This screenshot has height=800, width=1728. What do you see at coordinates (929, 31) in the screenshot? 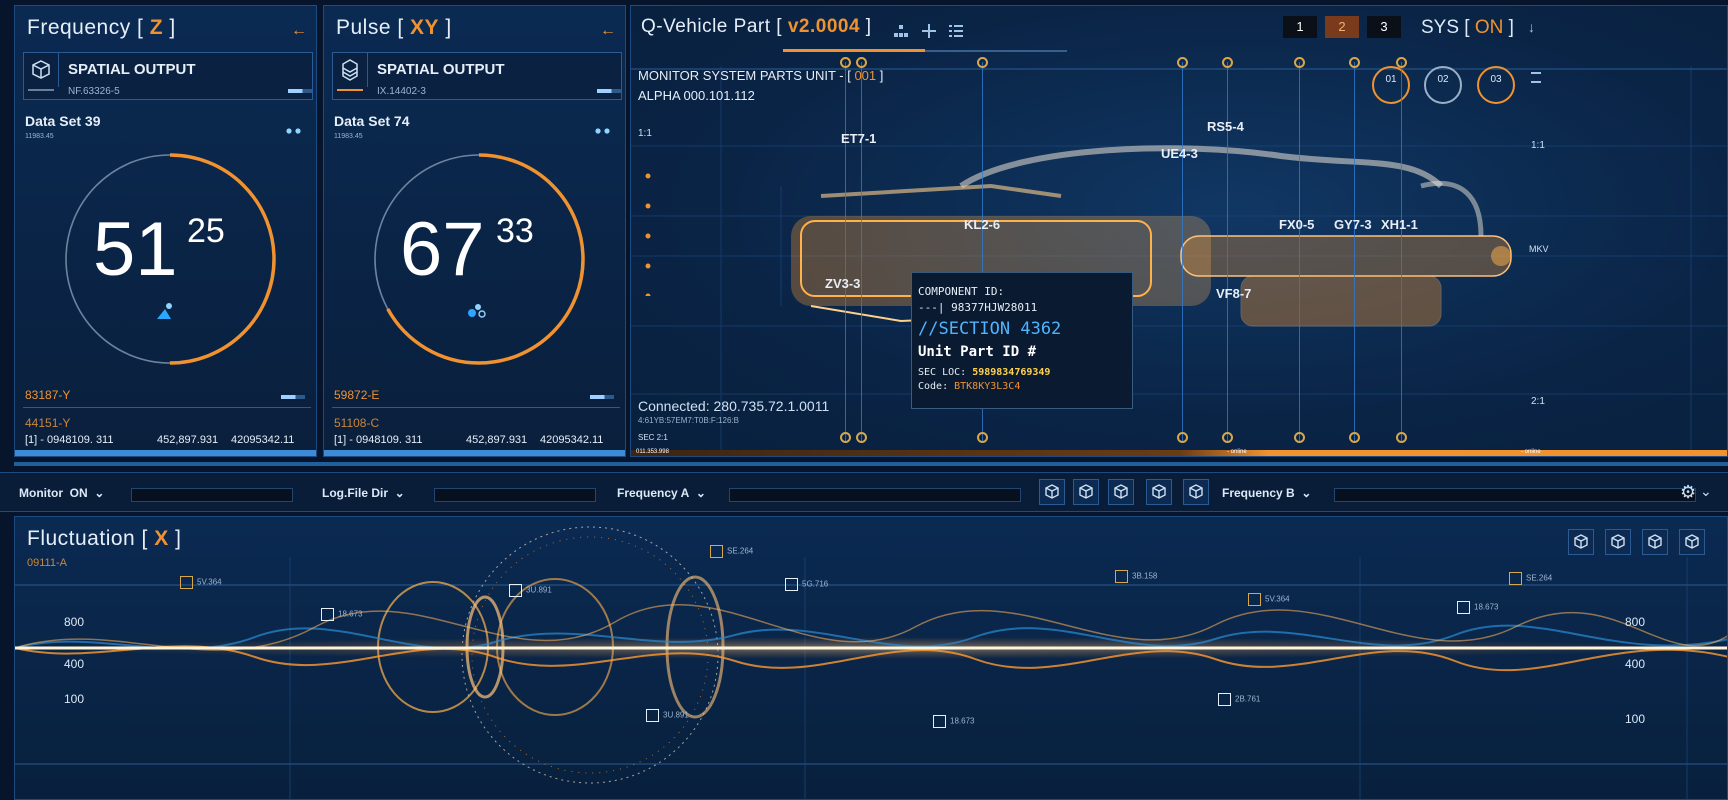
I see `move-icon` at bounding box center [929, 31].